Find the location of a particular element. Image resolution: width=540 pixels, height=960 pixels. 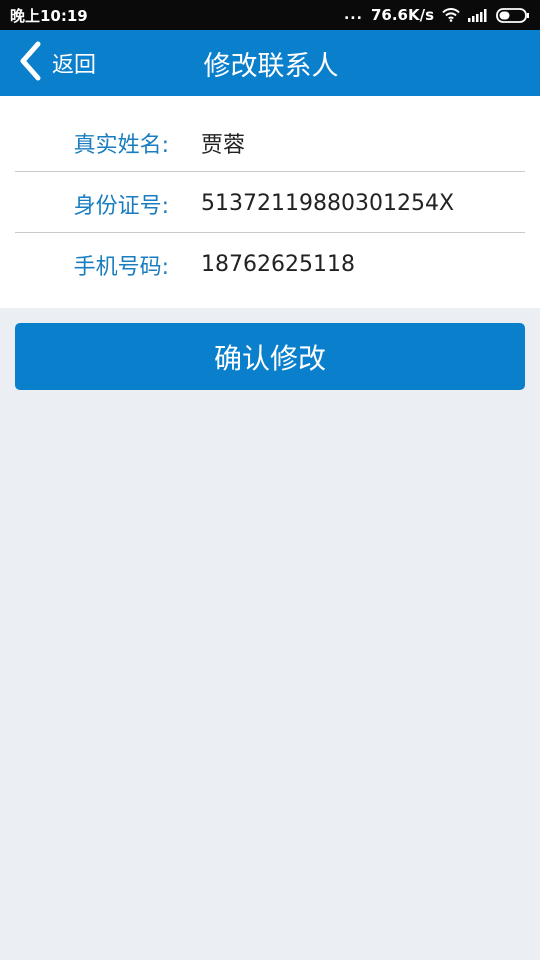

id-number-value: 51372119880301254X is located at coordinates (327, 203).